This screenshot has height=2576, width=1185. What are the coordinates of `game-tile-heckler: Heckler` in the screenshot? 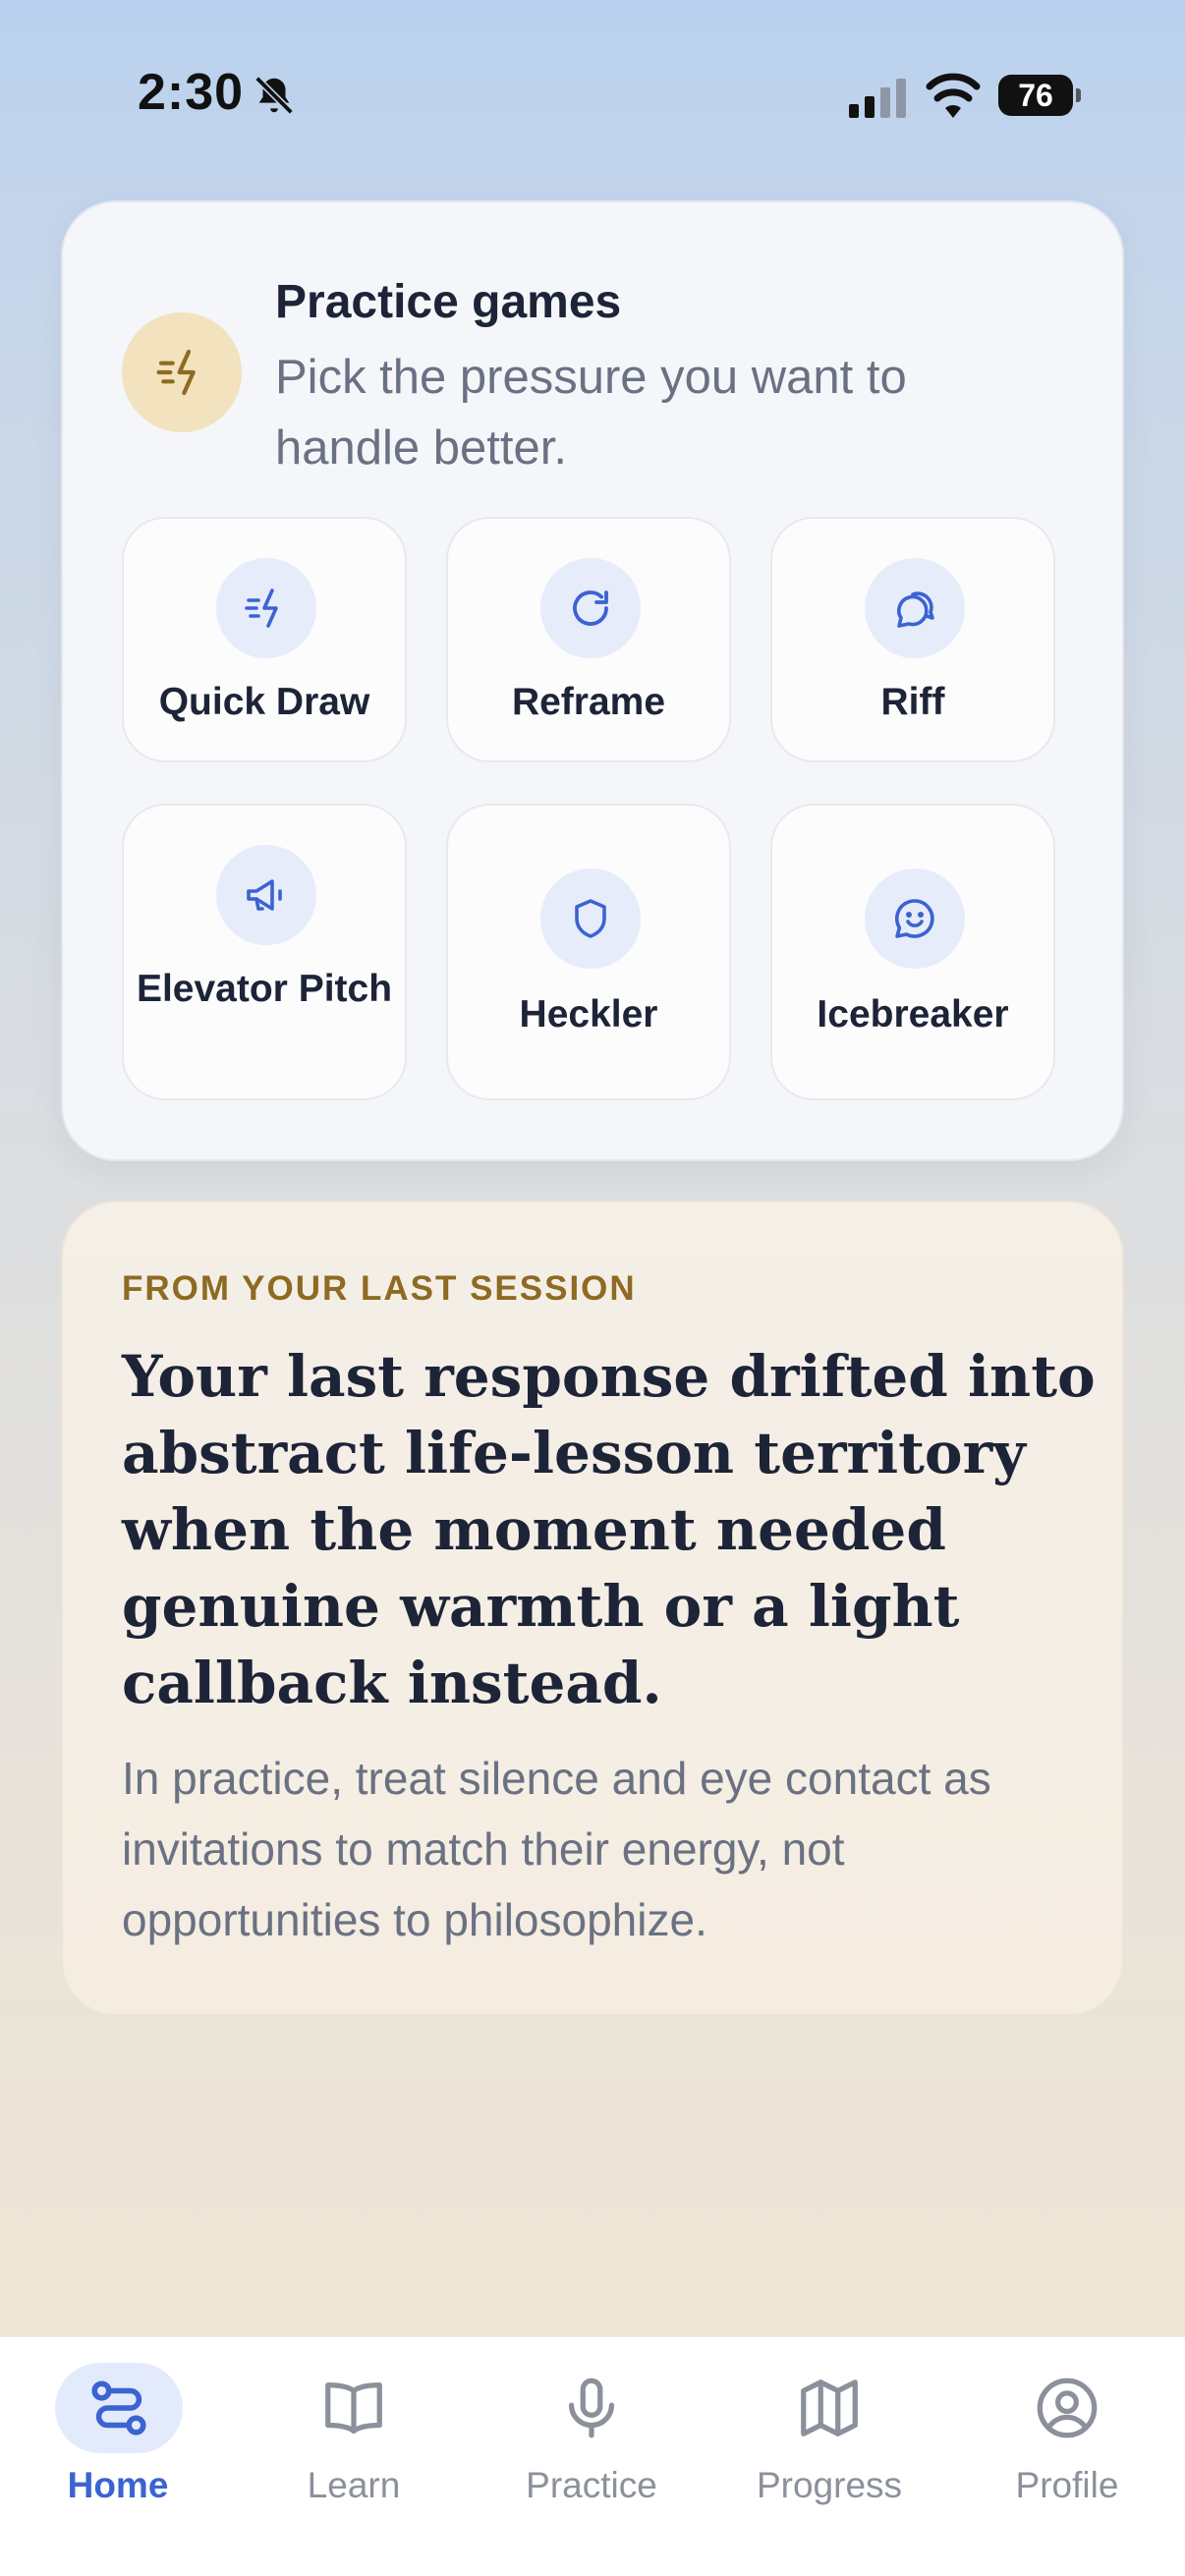 It's located at (589, 952).